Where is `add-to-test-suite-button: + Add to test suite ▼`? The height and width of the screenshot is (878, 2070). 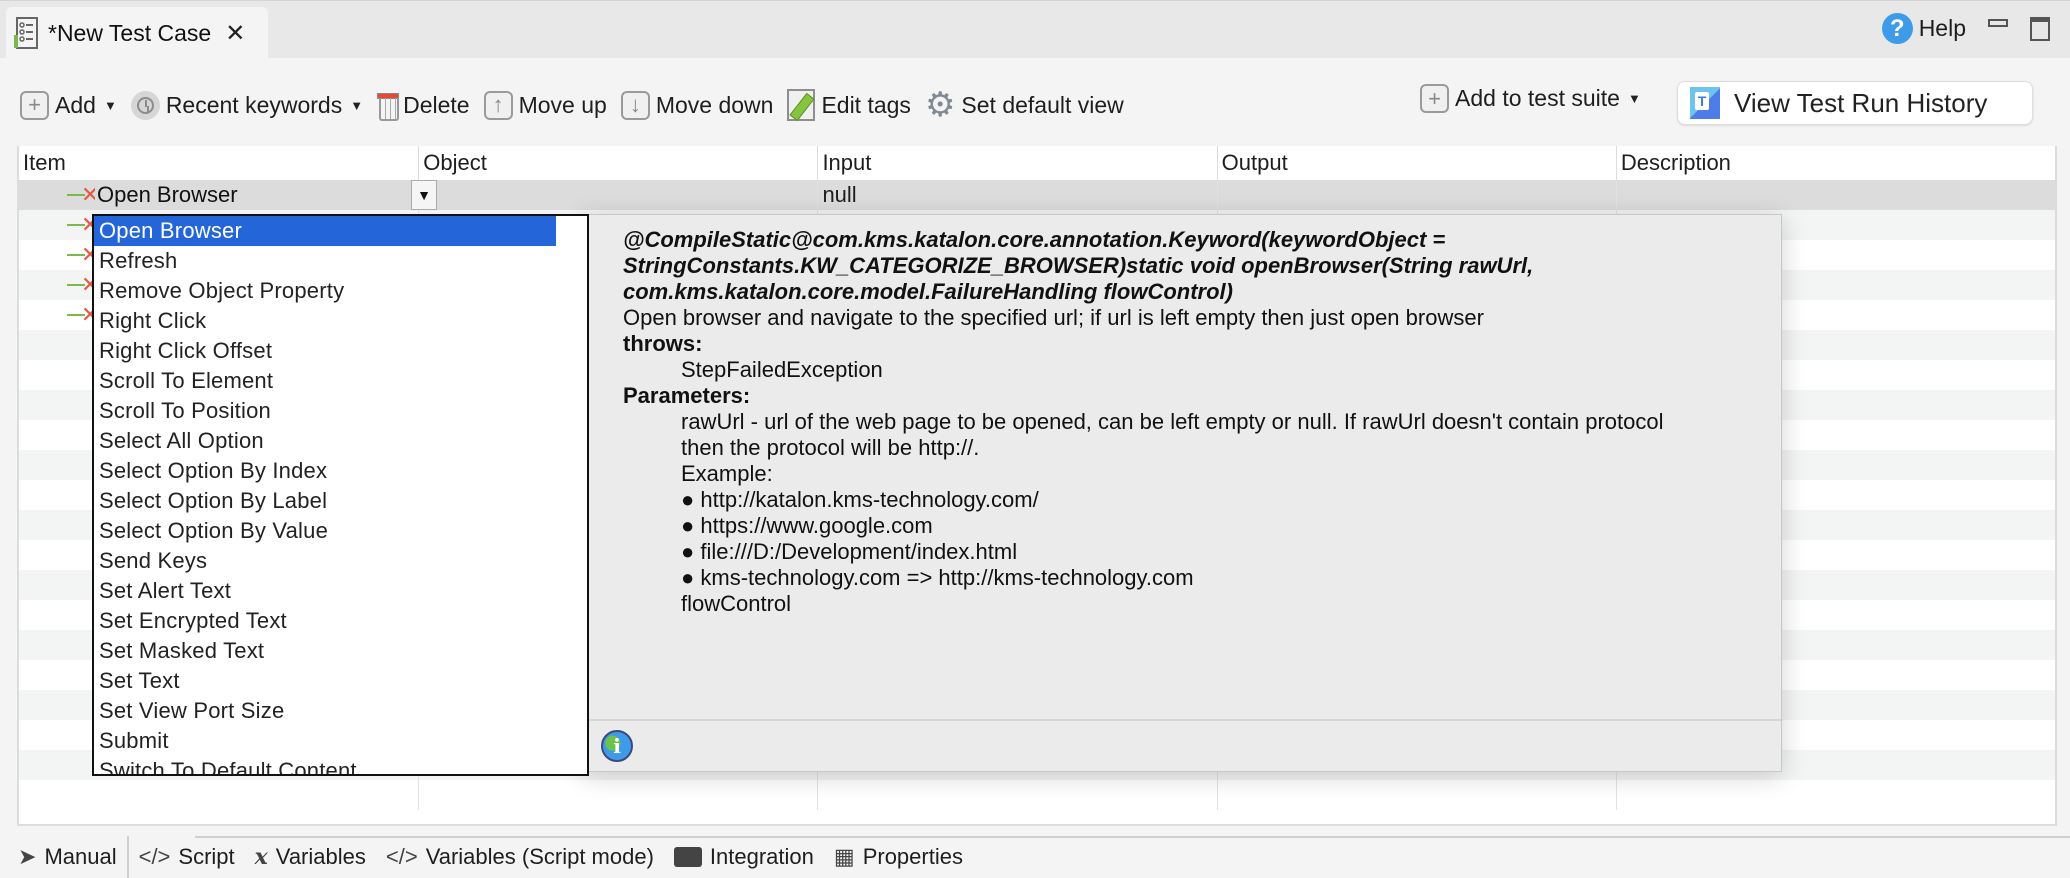 add-to-test-suite-button: + Add to test suite ▼ is located at coordinates (1530, 98).